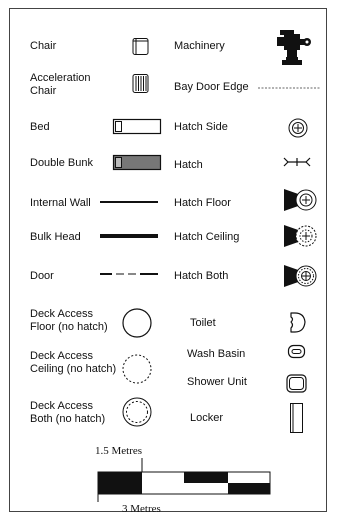  What do you see at coordinates (73, 362) in the screenshot?
I see `label-deck-access-ceiling: Deck Access Ceiling (no hatch)` at bounding box center [73, 362].